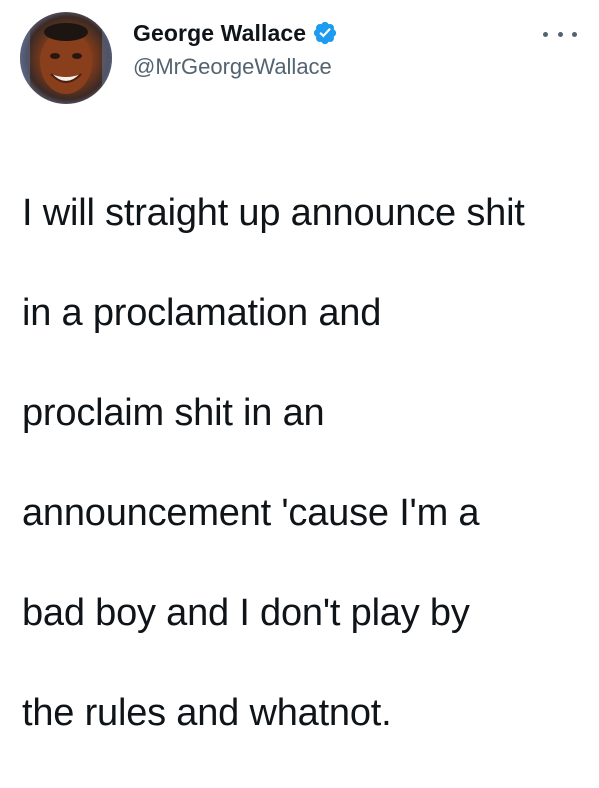  What do you see at coordinates (207, 713) in the screenshot?
I see `tweet-text-line: the rules and whatnot.` at bounding box center [207, 713].